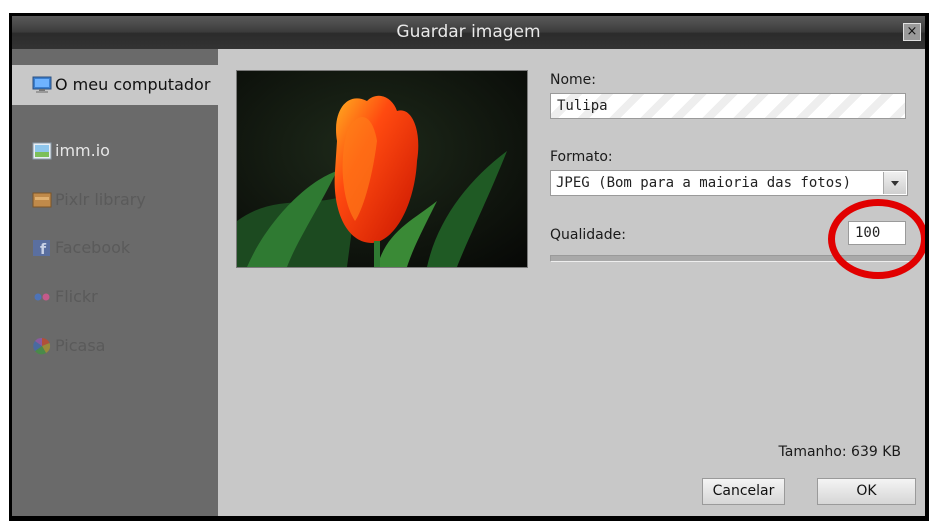 This screenshot has height=522, width=931. I want to click on ok-button: OK, so click(866, 491).